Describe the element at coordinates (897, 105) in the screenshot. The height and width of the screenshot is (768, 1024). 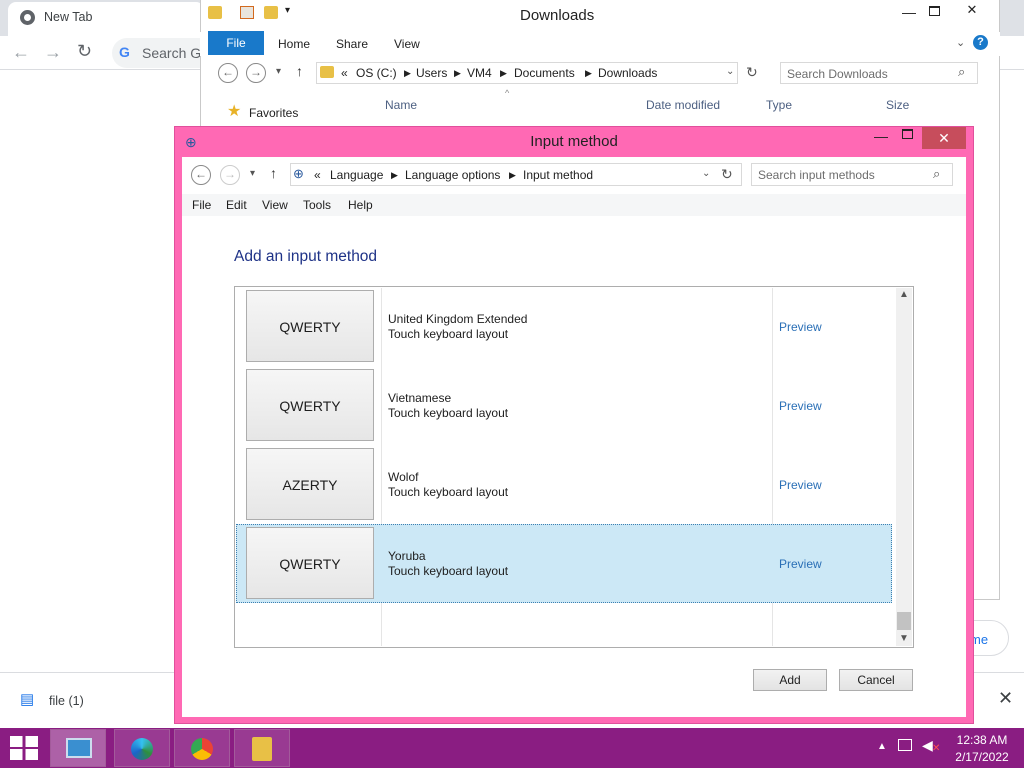
I see `column-size: Size` at that location.